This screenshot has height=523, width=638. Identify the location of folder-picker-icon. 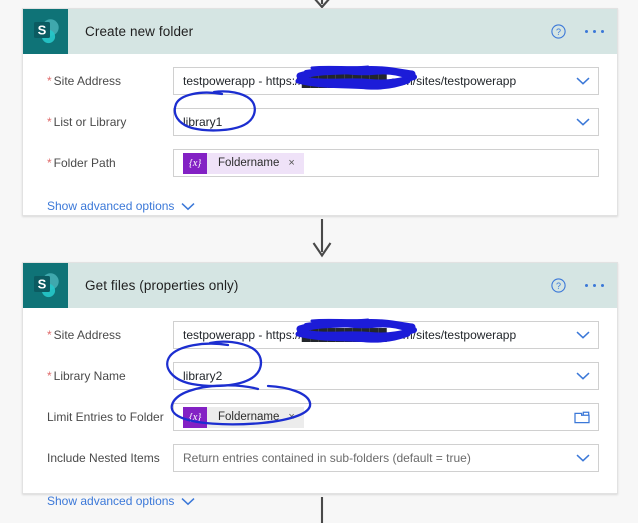
(582, 417).